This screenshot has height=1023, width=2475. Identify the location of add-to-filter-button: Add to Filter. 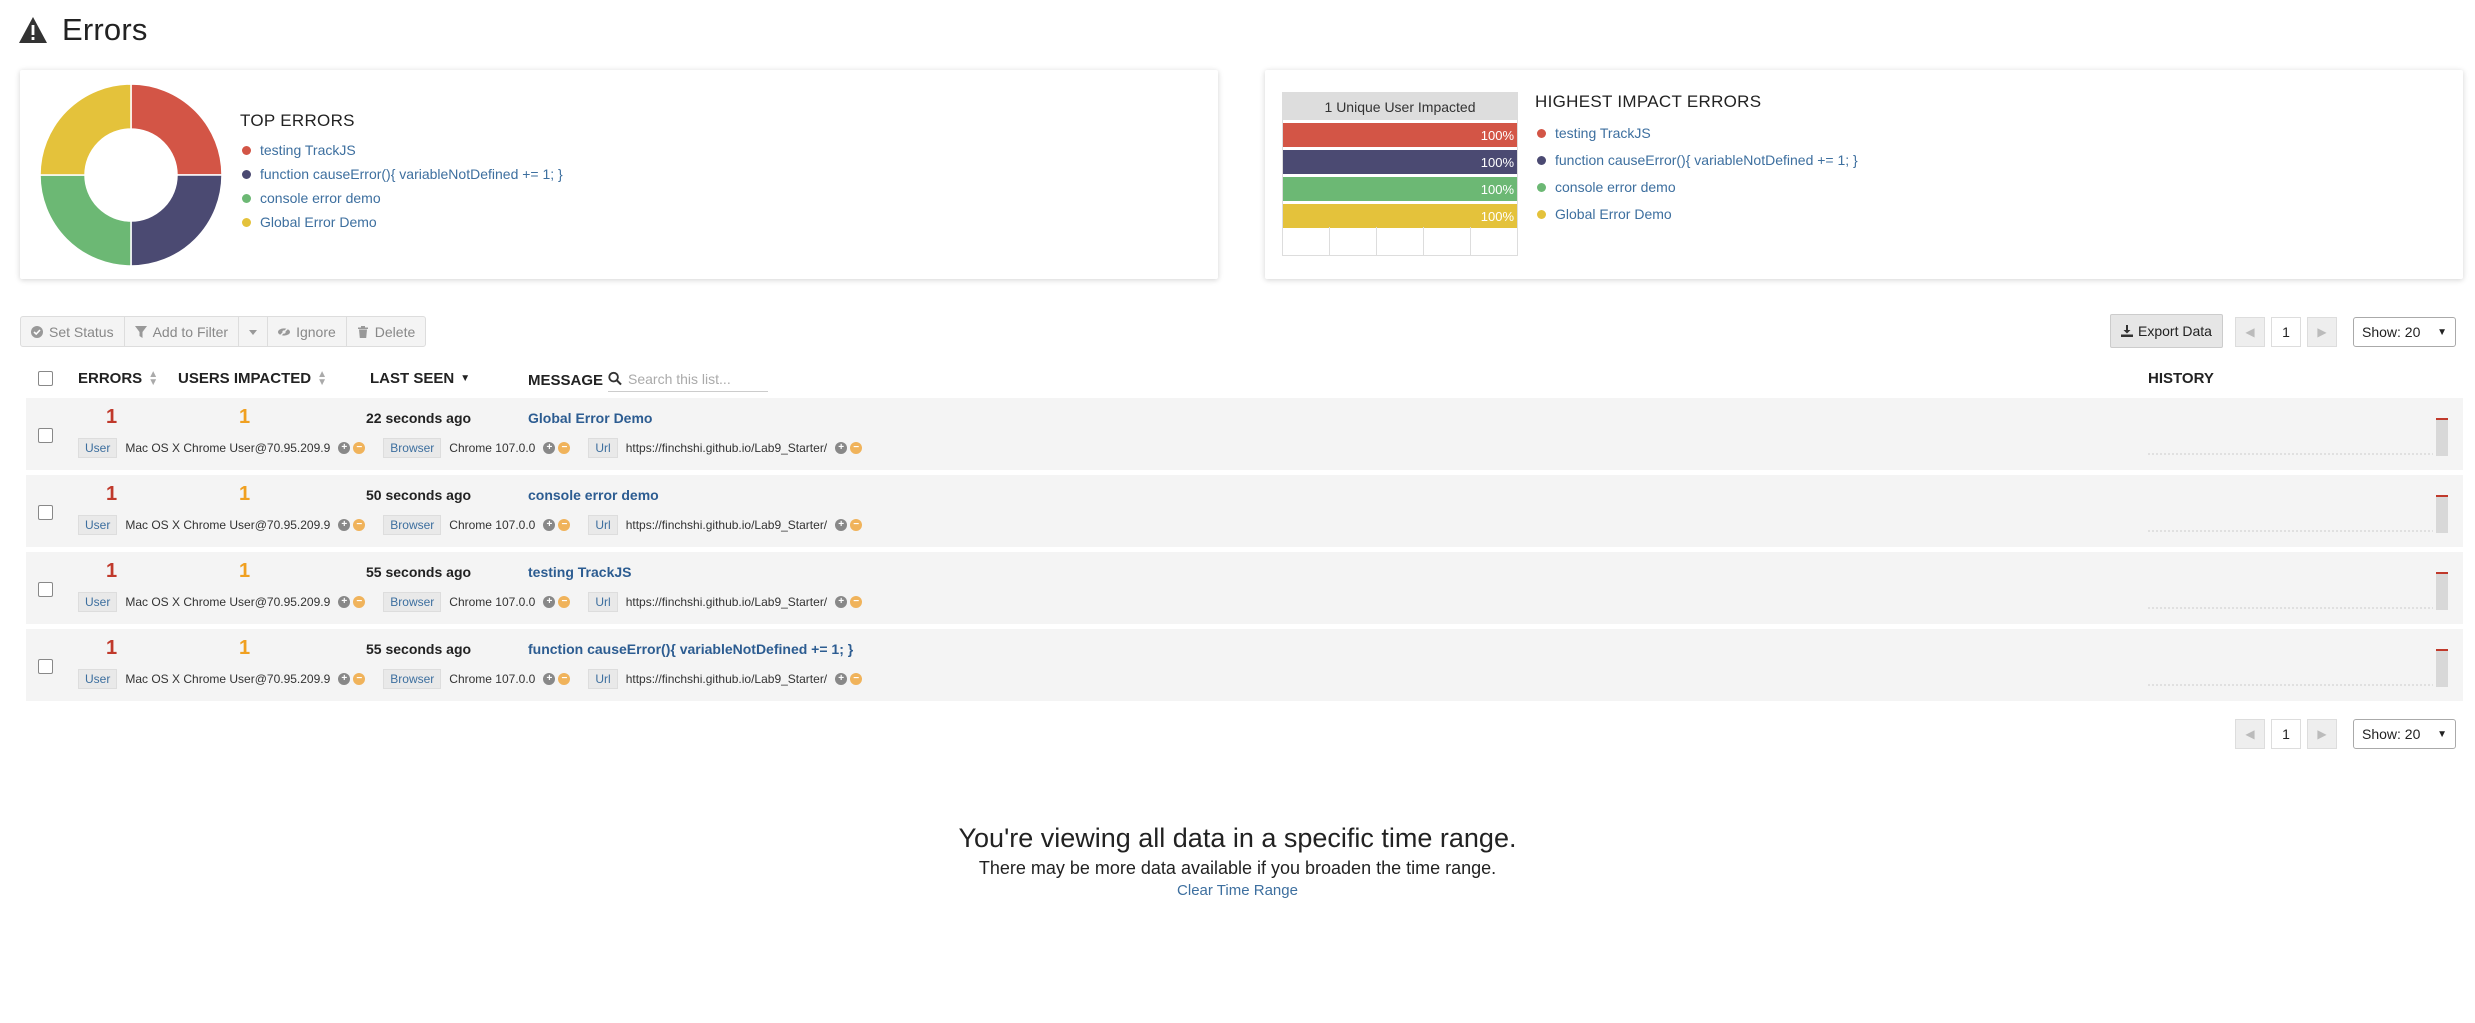
(182, 331).